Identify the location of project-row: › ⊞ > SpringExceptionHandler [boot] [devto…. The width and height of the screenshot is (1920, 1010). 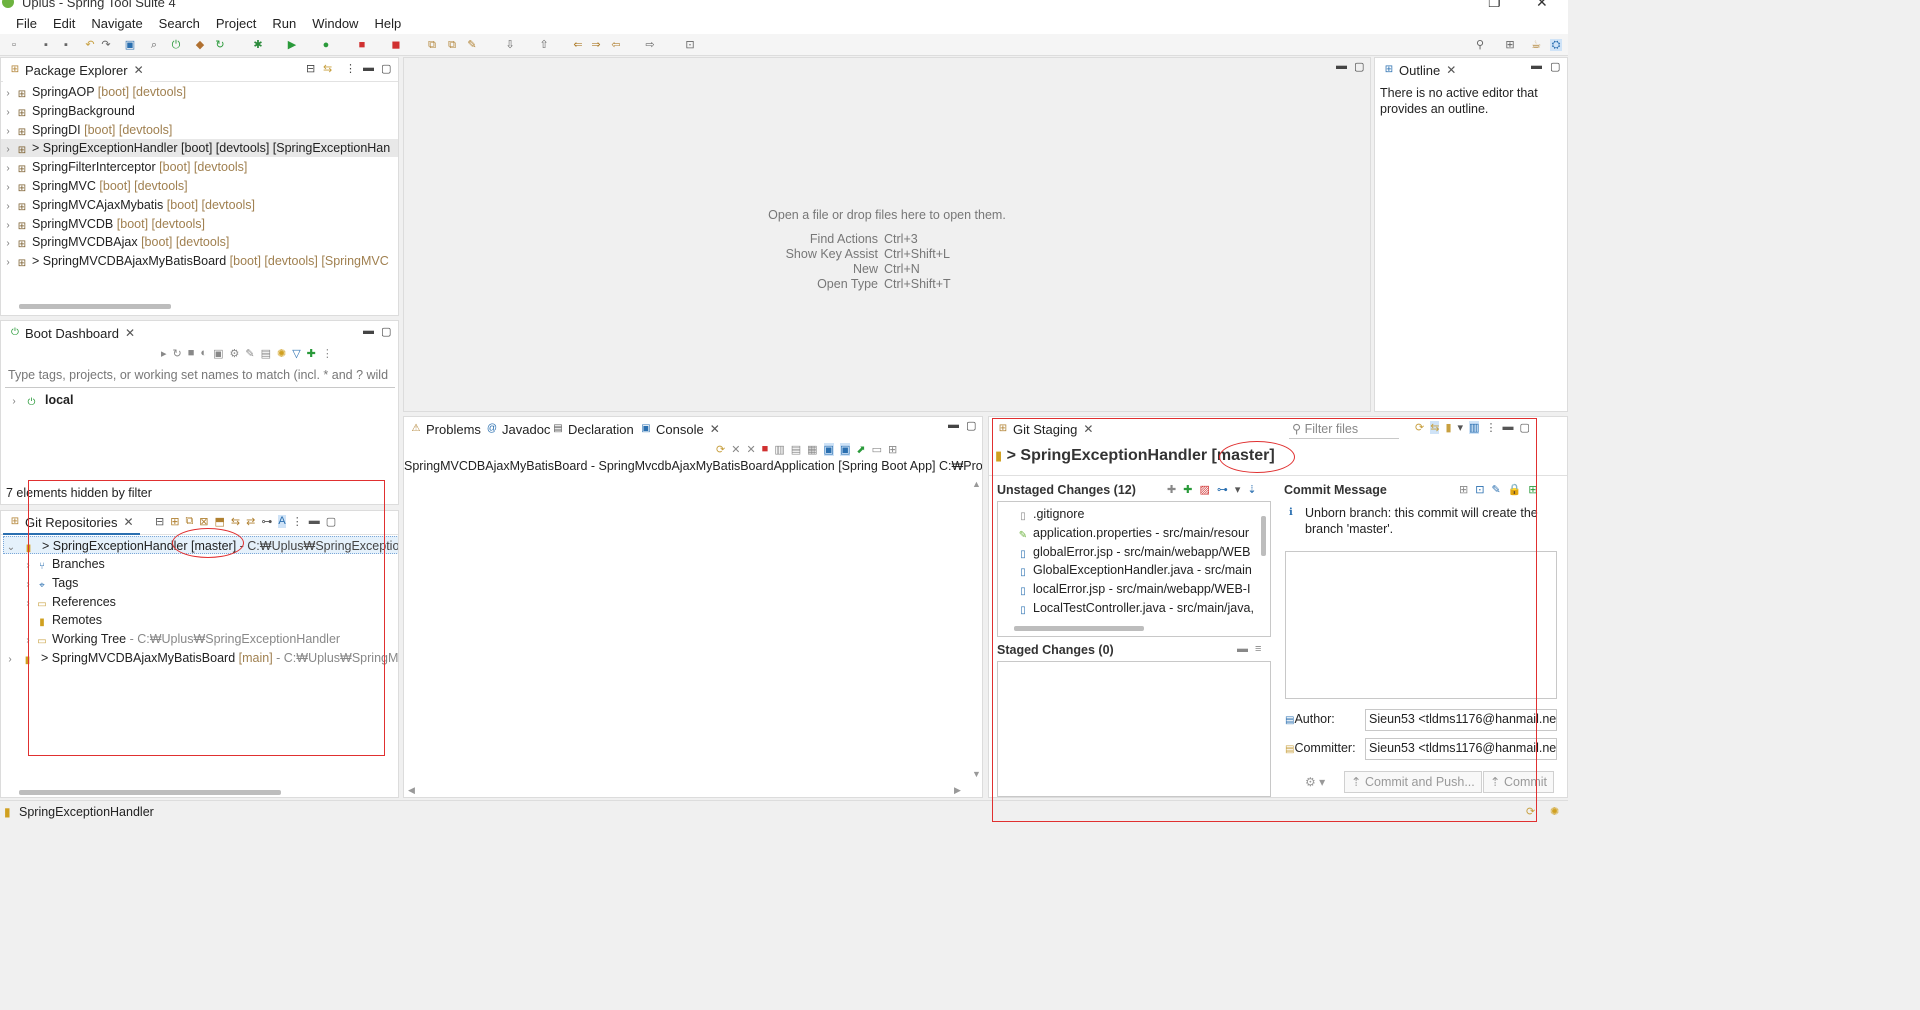
(199, 149).